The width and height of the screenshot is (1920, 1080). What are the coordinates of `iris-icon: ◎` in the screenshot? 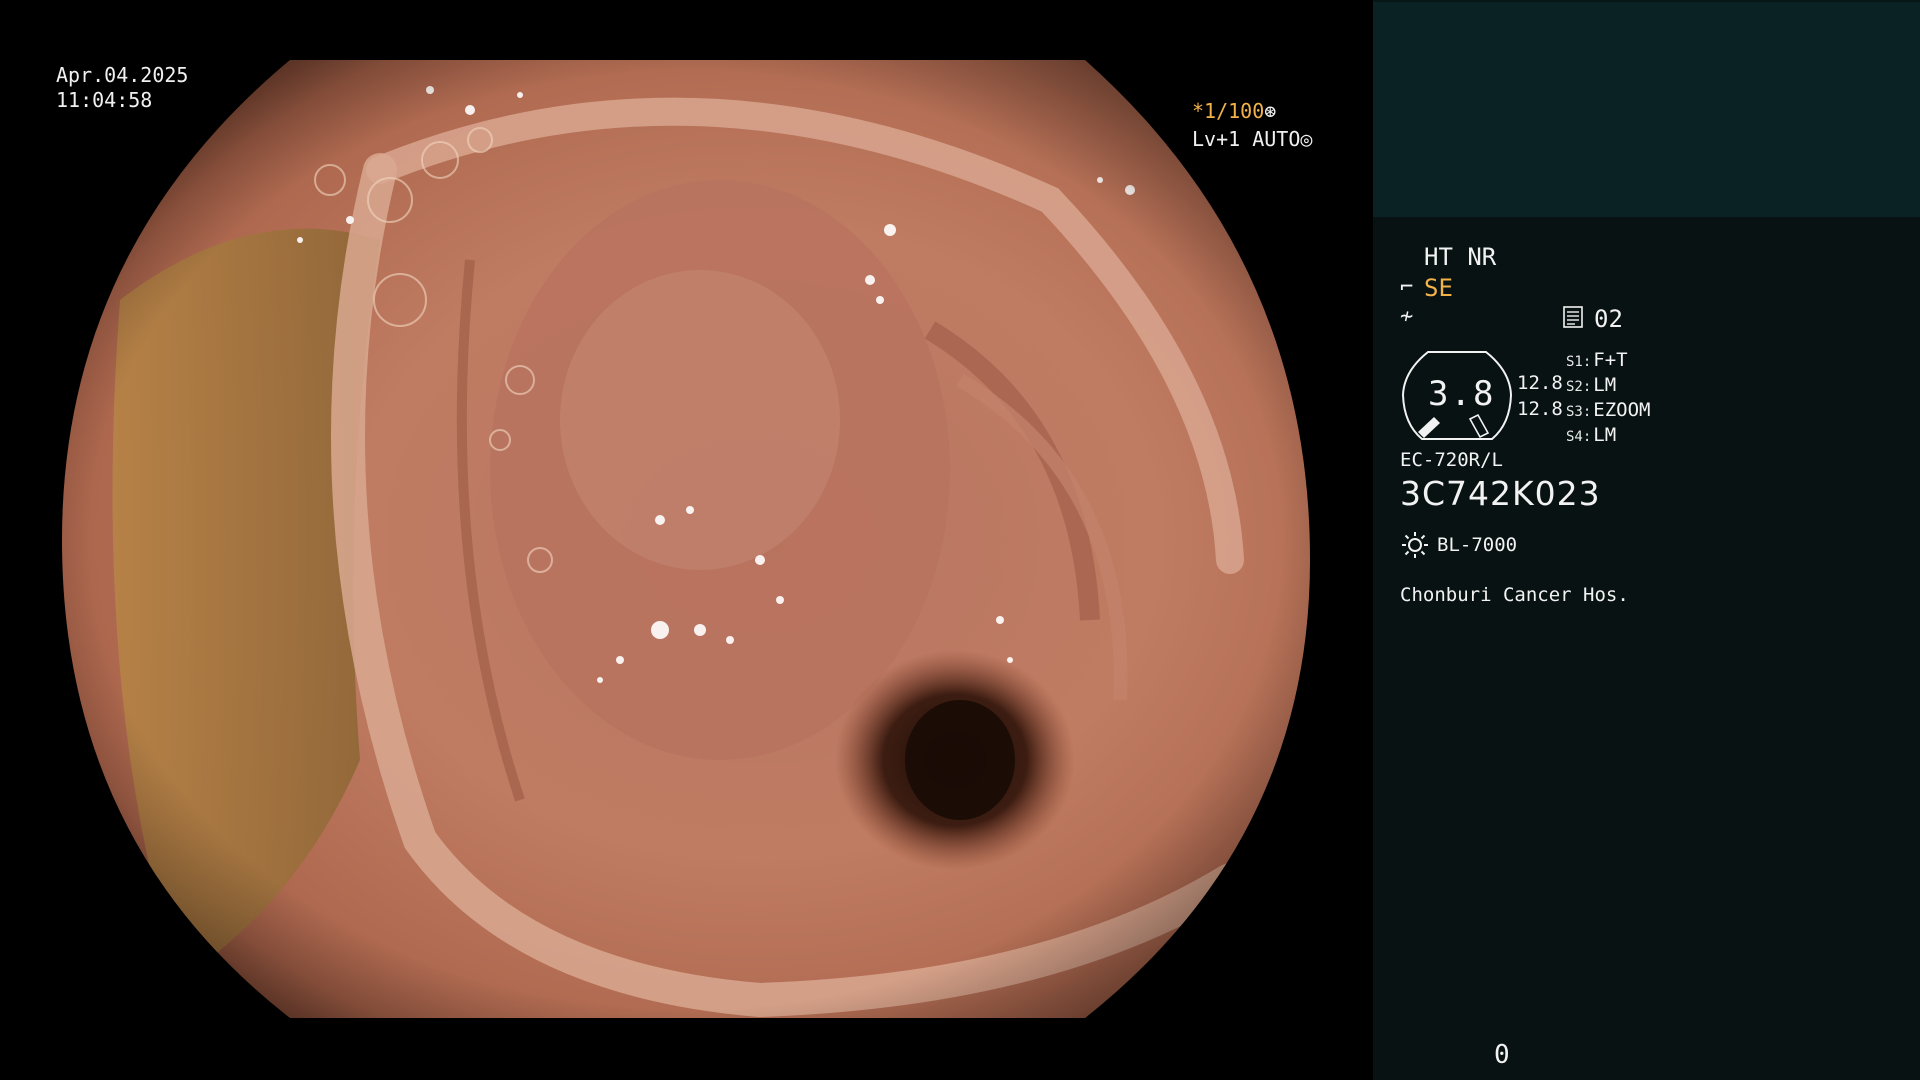 It's located at (1306, 139).